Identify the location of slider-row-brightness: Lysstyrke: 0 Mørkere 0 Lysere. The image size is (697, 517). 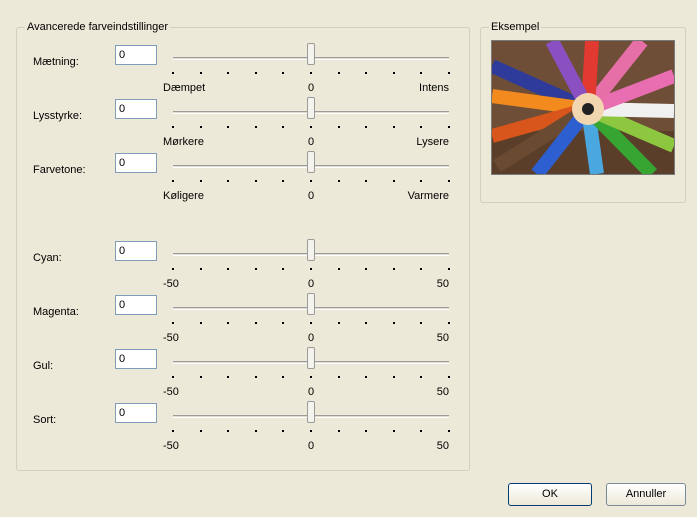
(247, 126).